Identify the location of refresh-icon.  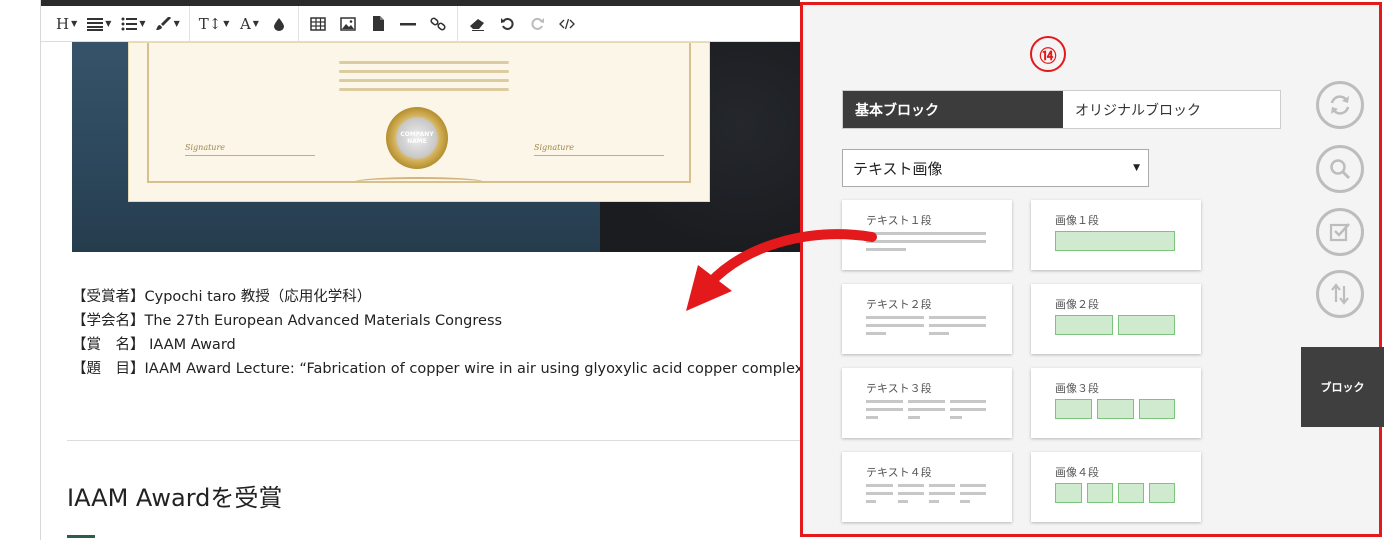
(1340, 105).